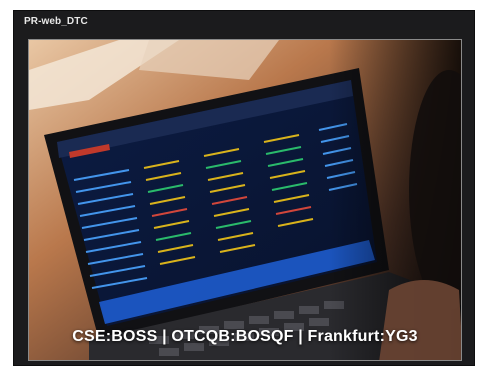  Describe the element at coordinates (56, 21) in the screenshot. I see `card-title: PR-web_DTC` at that location.